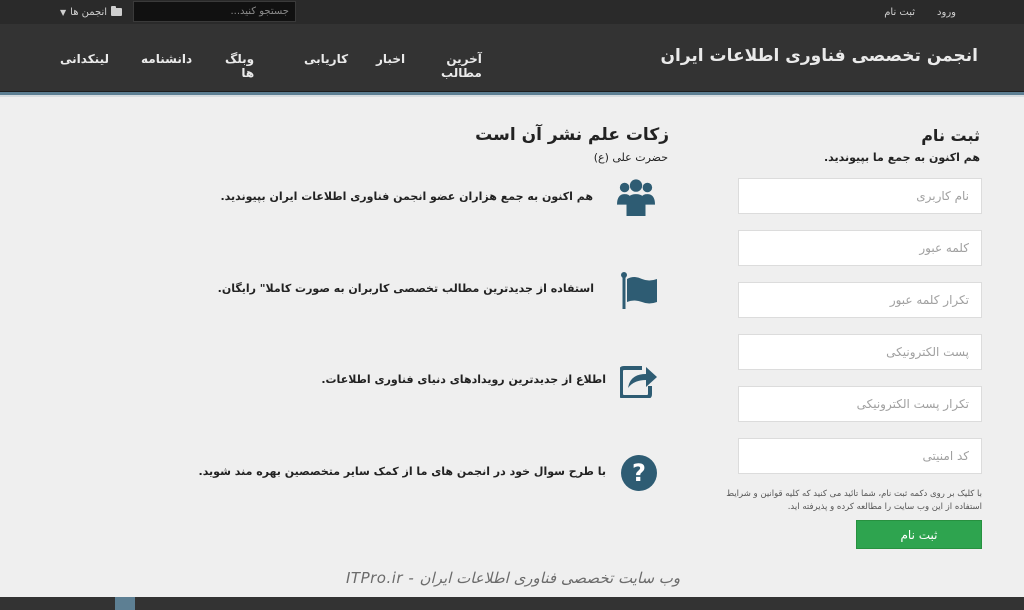 The width and height of the screenshot is (1024, 610). Describe the element at coordinates (860, 300) in the screenshot. I see `password-repeat-field` at that location.